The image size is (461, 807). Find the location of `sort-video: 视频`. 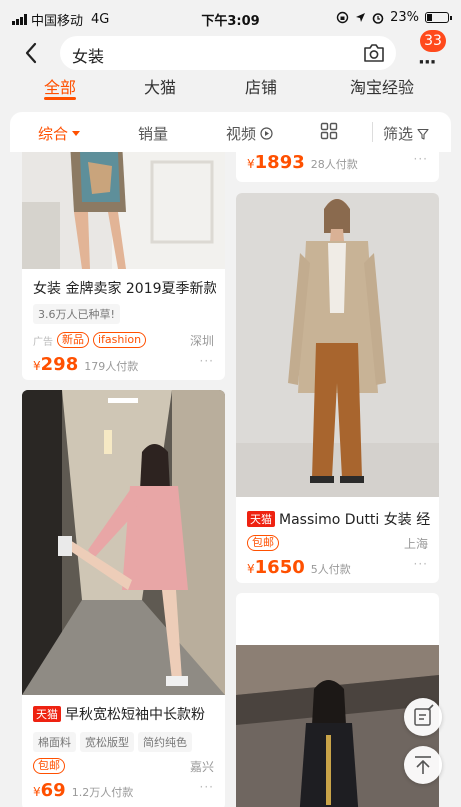

sort-video: 视频 is located at coordinates (249, 133).